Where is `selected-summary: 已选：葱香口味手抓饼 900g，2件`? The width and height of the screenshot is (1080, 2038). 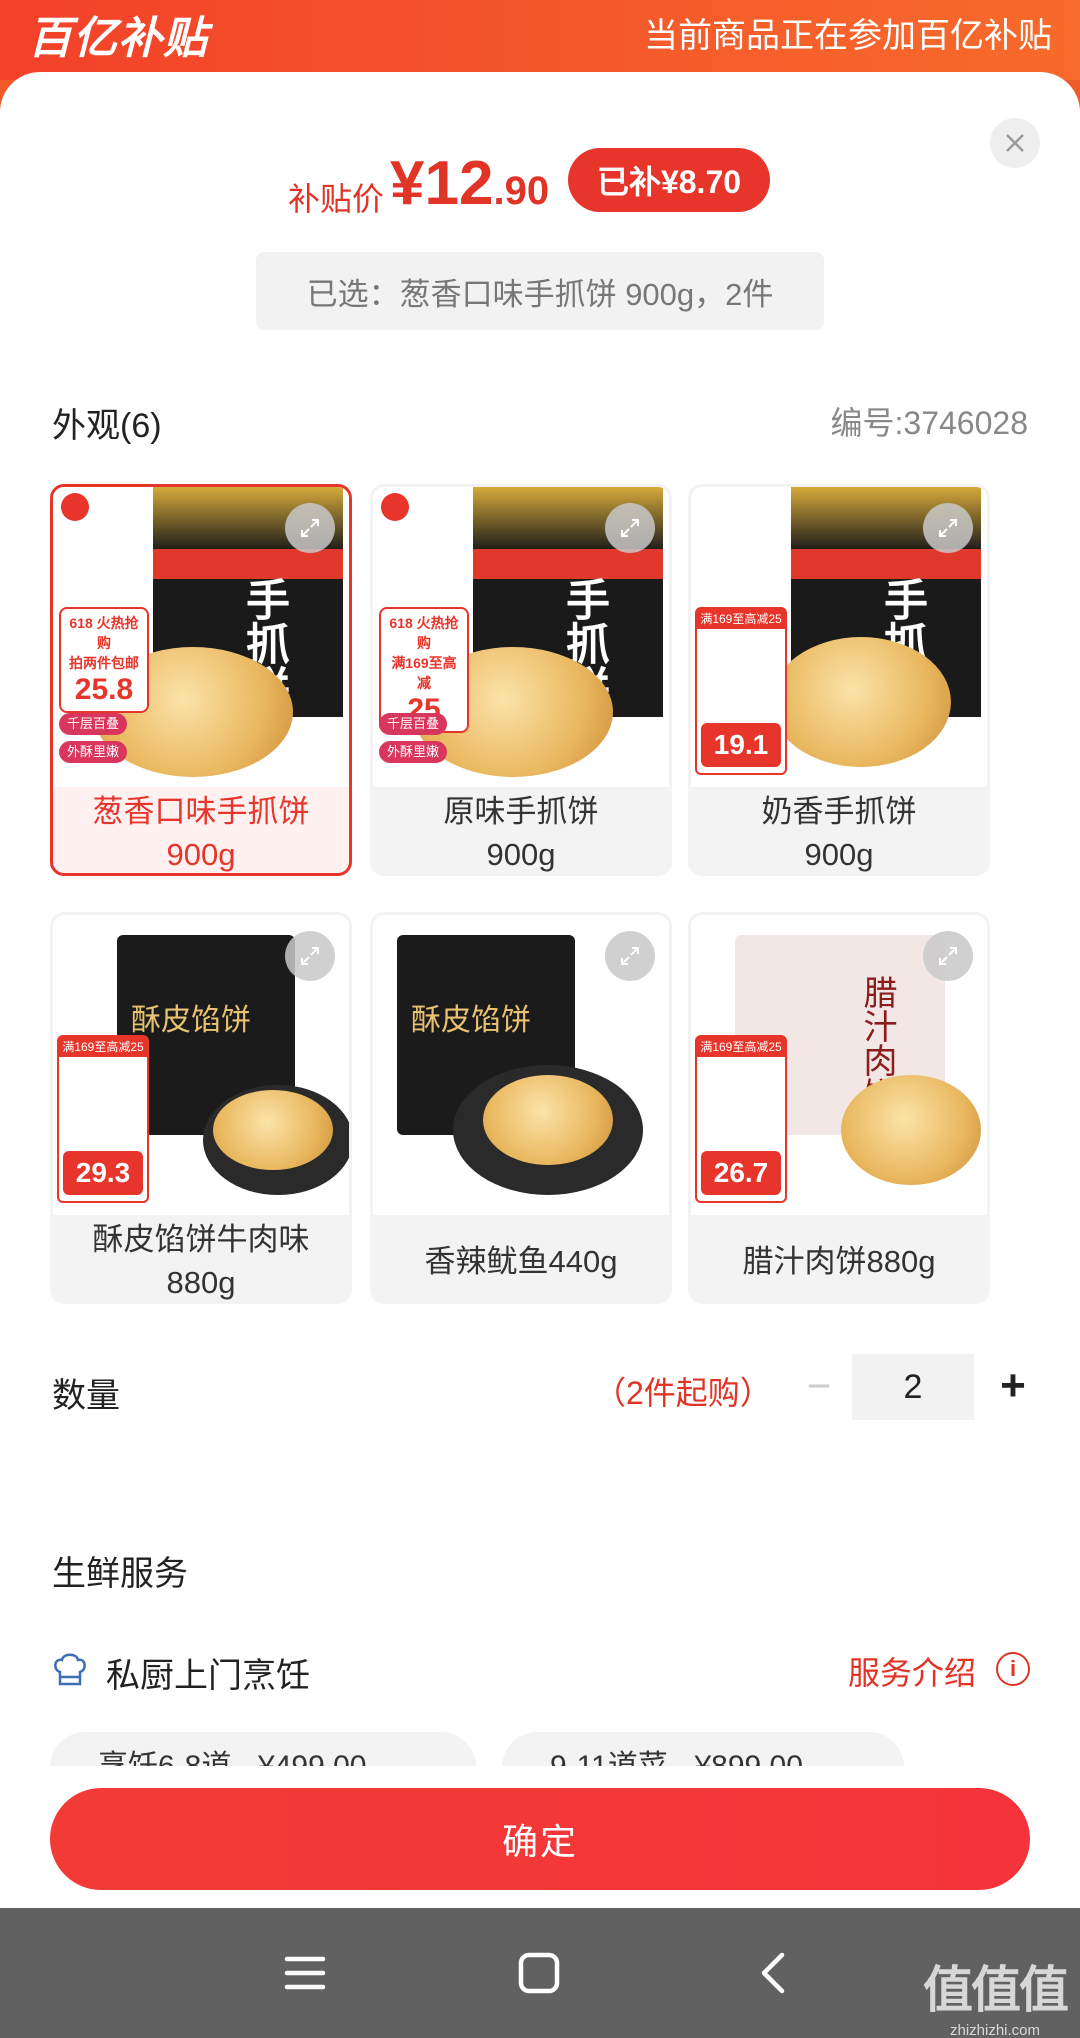
selected-summary: 已选：葱香口味手抓饼 900g，2件 is located at coordinates (540, 291).